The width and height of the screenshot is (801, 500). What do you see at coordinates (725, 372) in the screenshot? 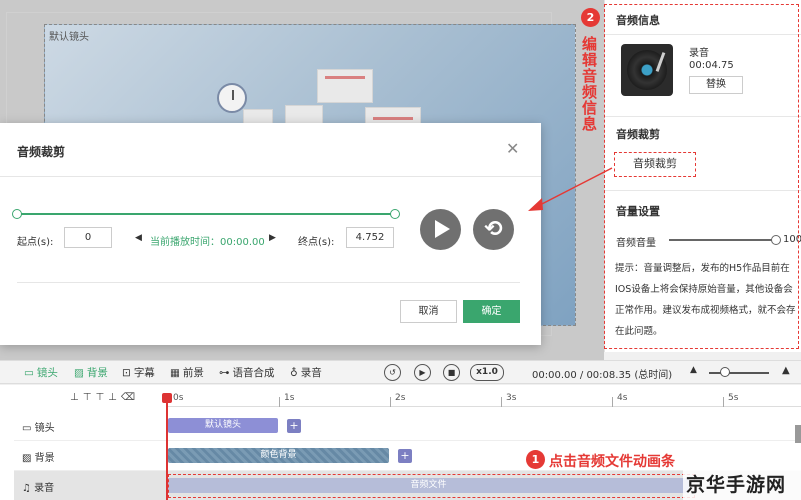
I see `zoom-slider-handle` at bounding box center [725, 372].